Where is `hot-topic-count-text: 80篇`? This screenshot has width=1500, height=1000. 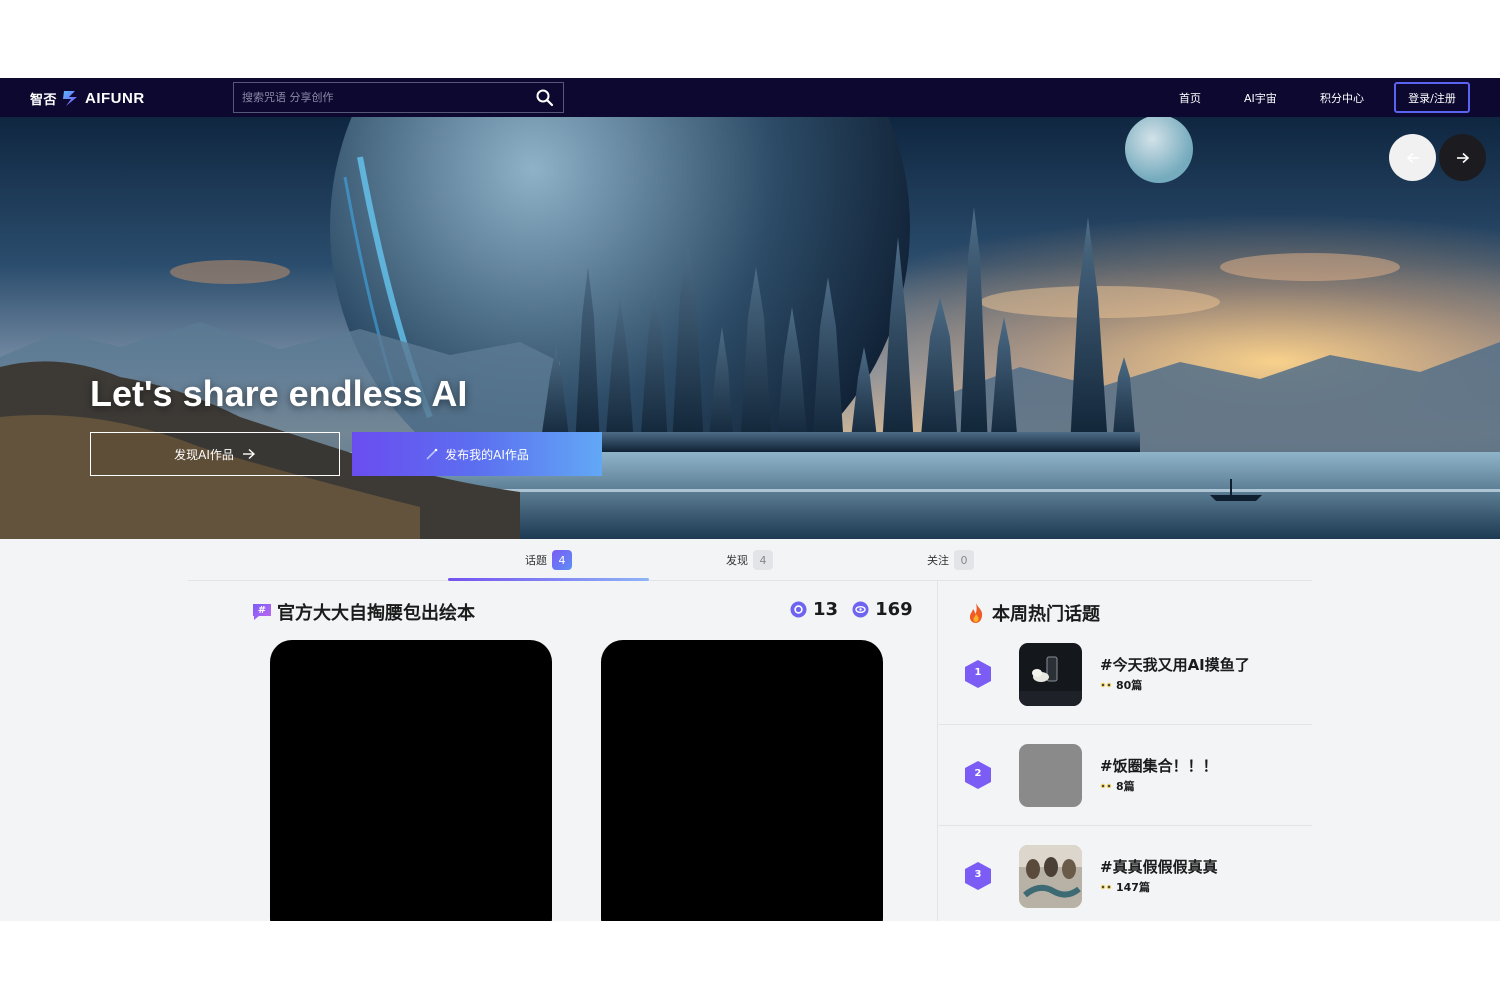
hot-topic-count-text: 80篇 is located at coordinates (1129, 685).